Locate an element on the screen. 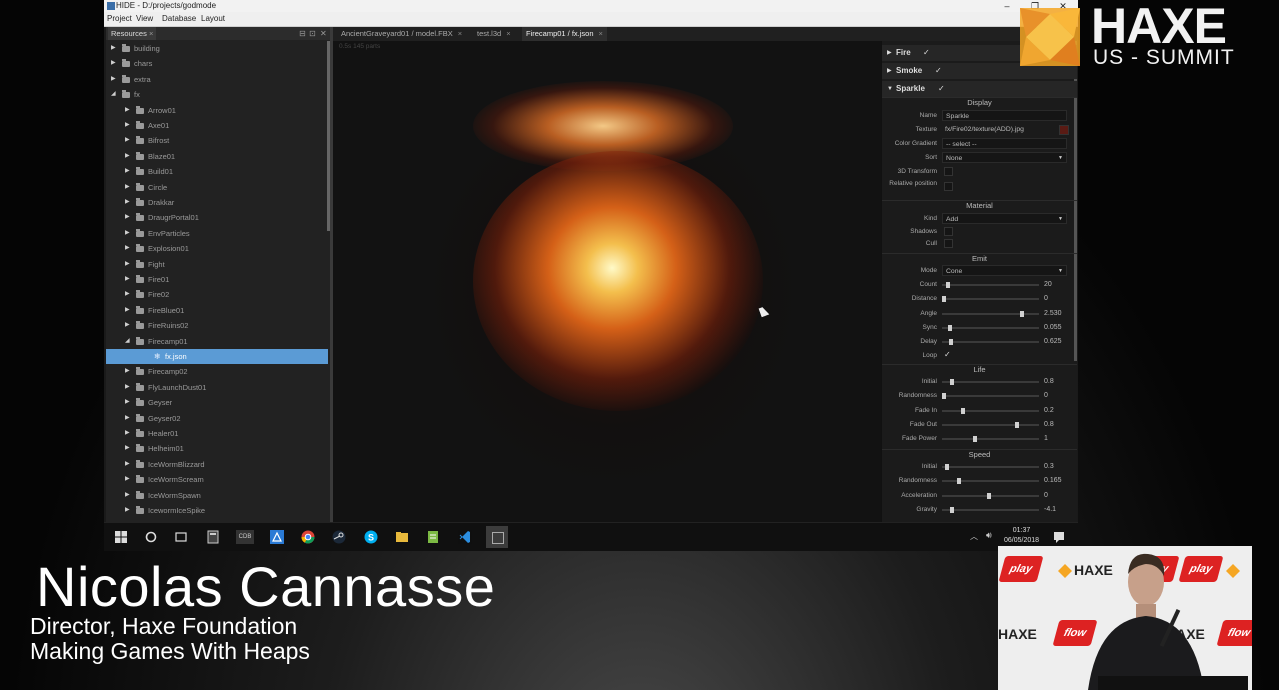  tab-test-l3d: test.l3d × is located at coordinates (494, 34).